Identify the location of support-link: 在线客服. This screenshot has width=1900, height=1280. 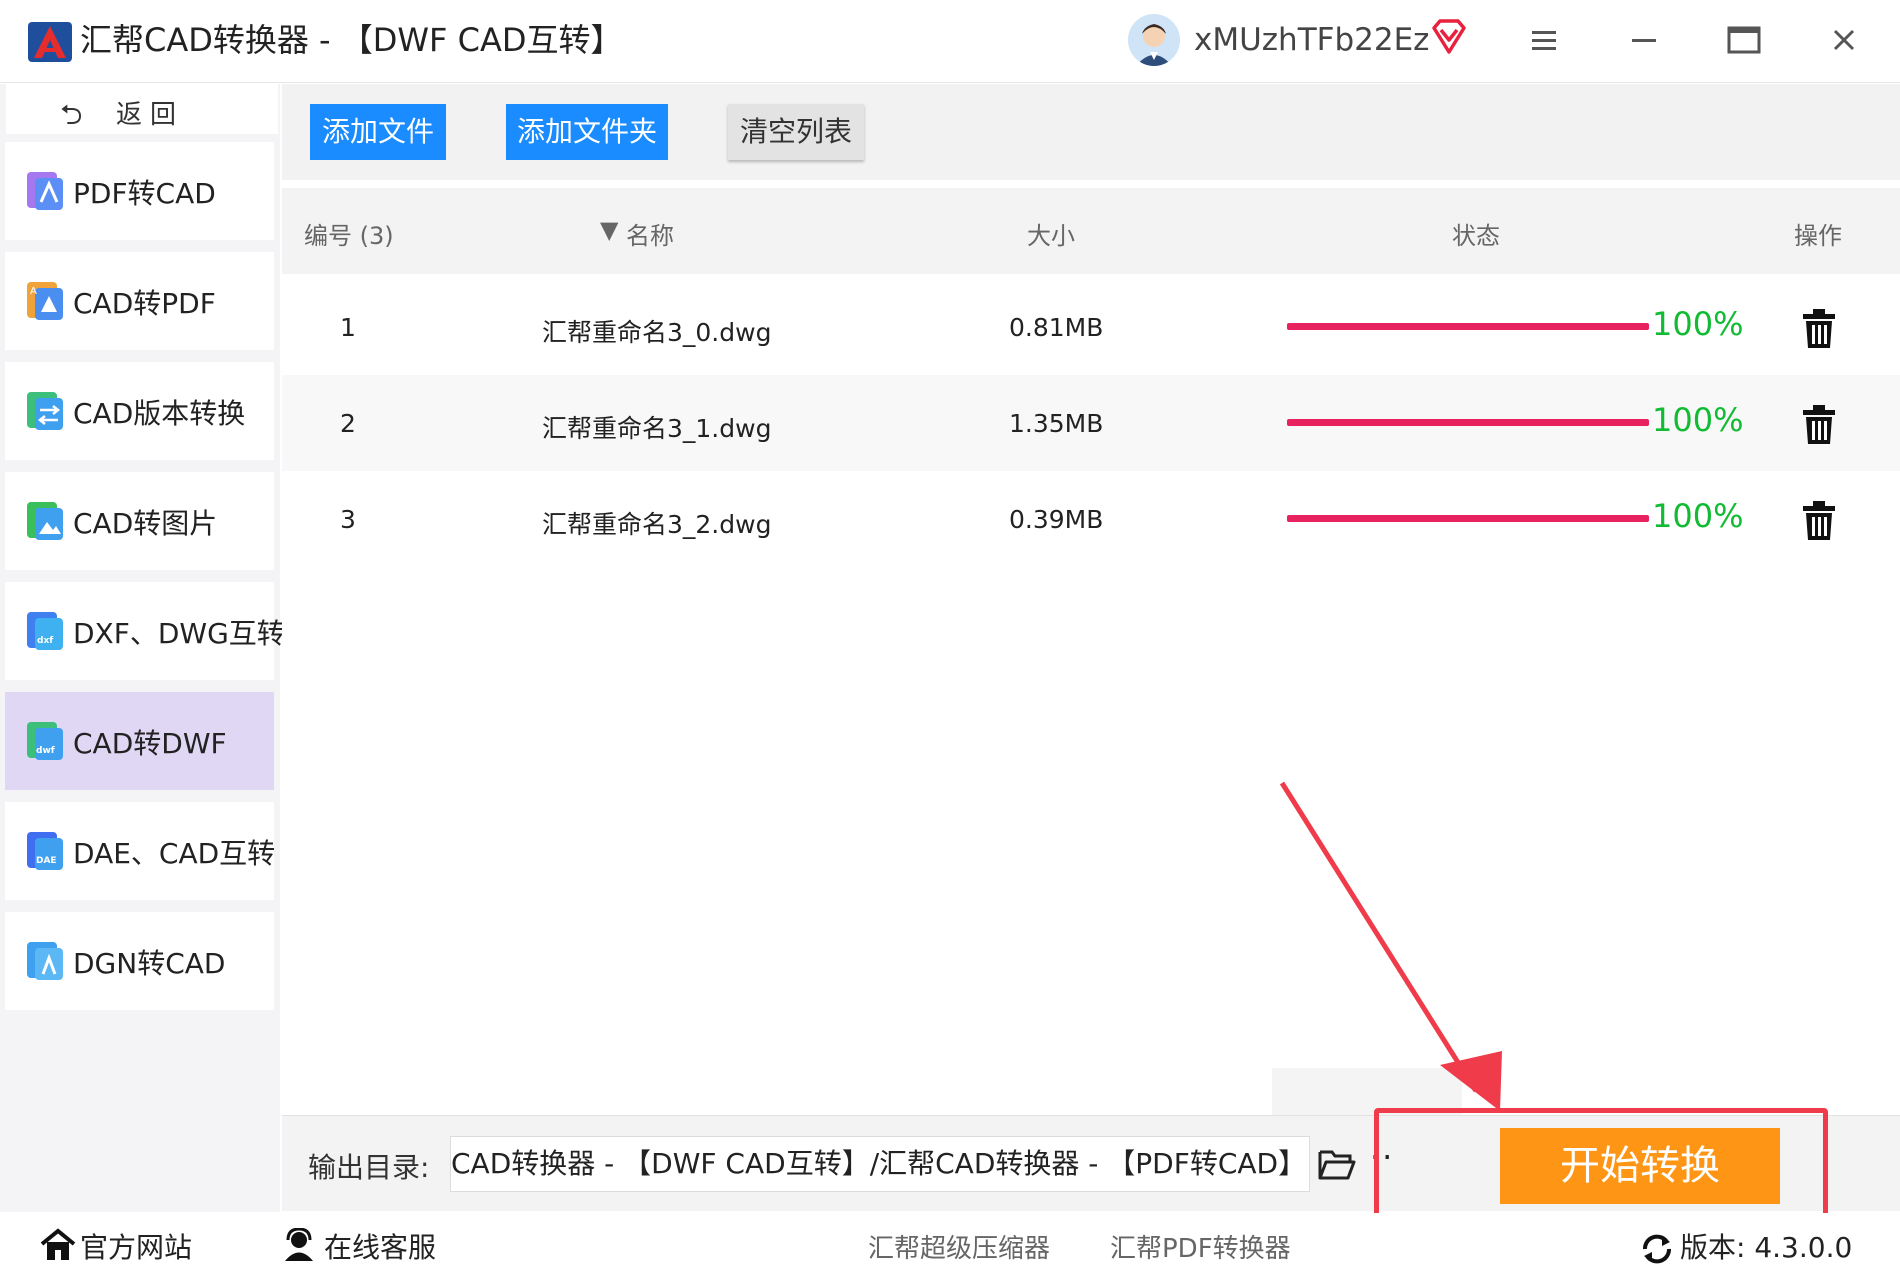
(380, 1246).